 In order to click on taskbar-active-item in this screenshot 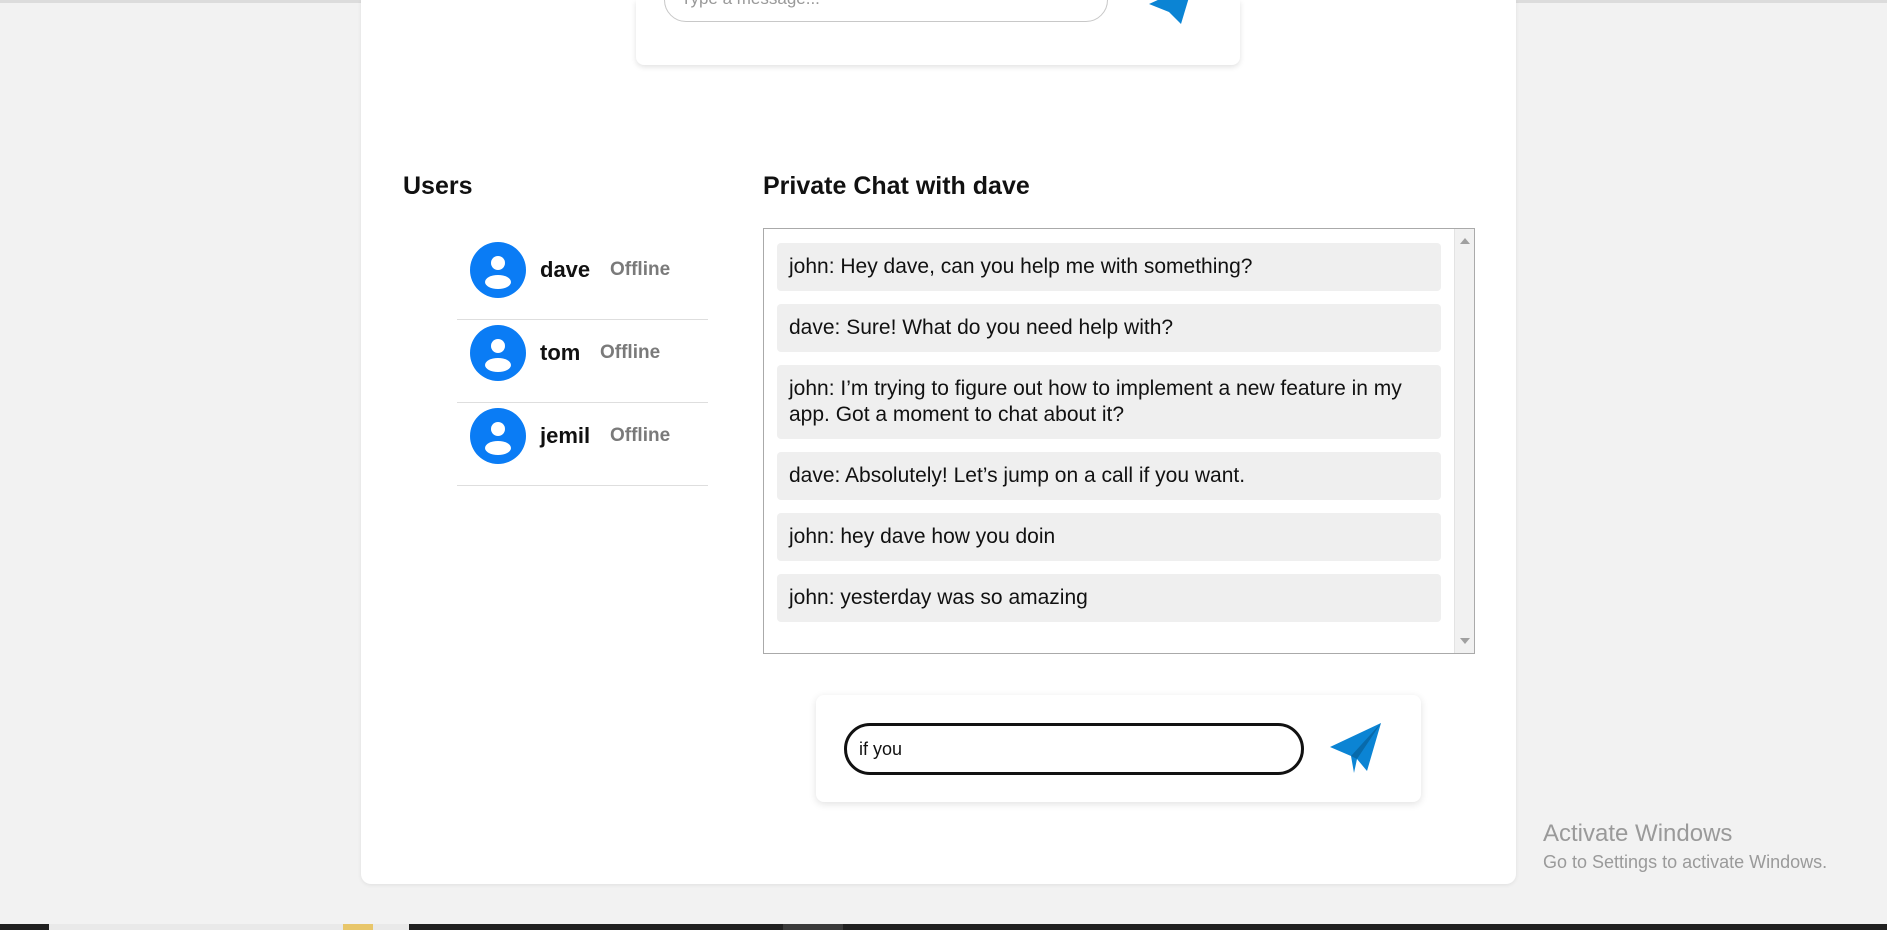, I will do `click(813, 927)`.